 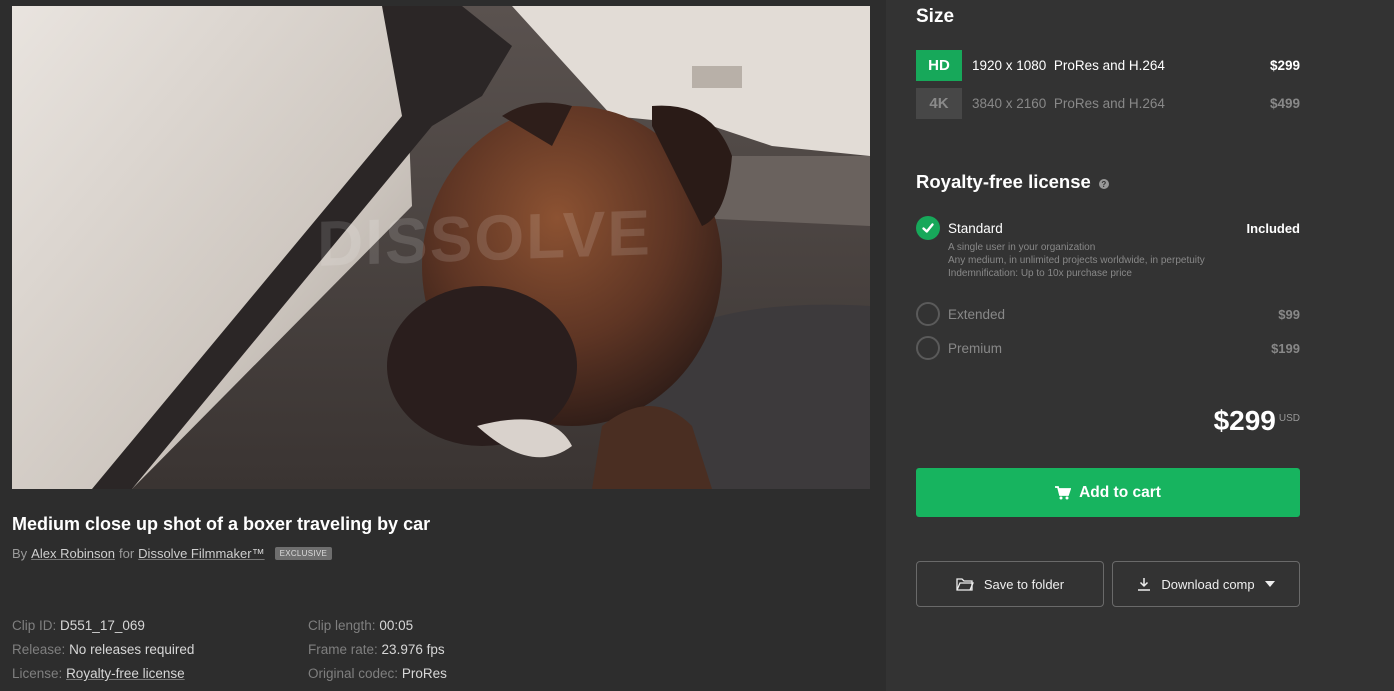 What do you see at coordinates (377, 626) in the screenshot?
I see `meta-clip-length: Clip length: 00:05` at bounding box center [377, 626].